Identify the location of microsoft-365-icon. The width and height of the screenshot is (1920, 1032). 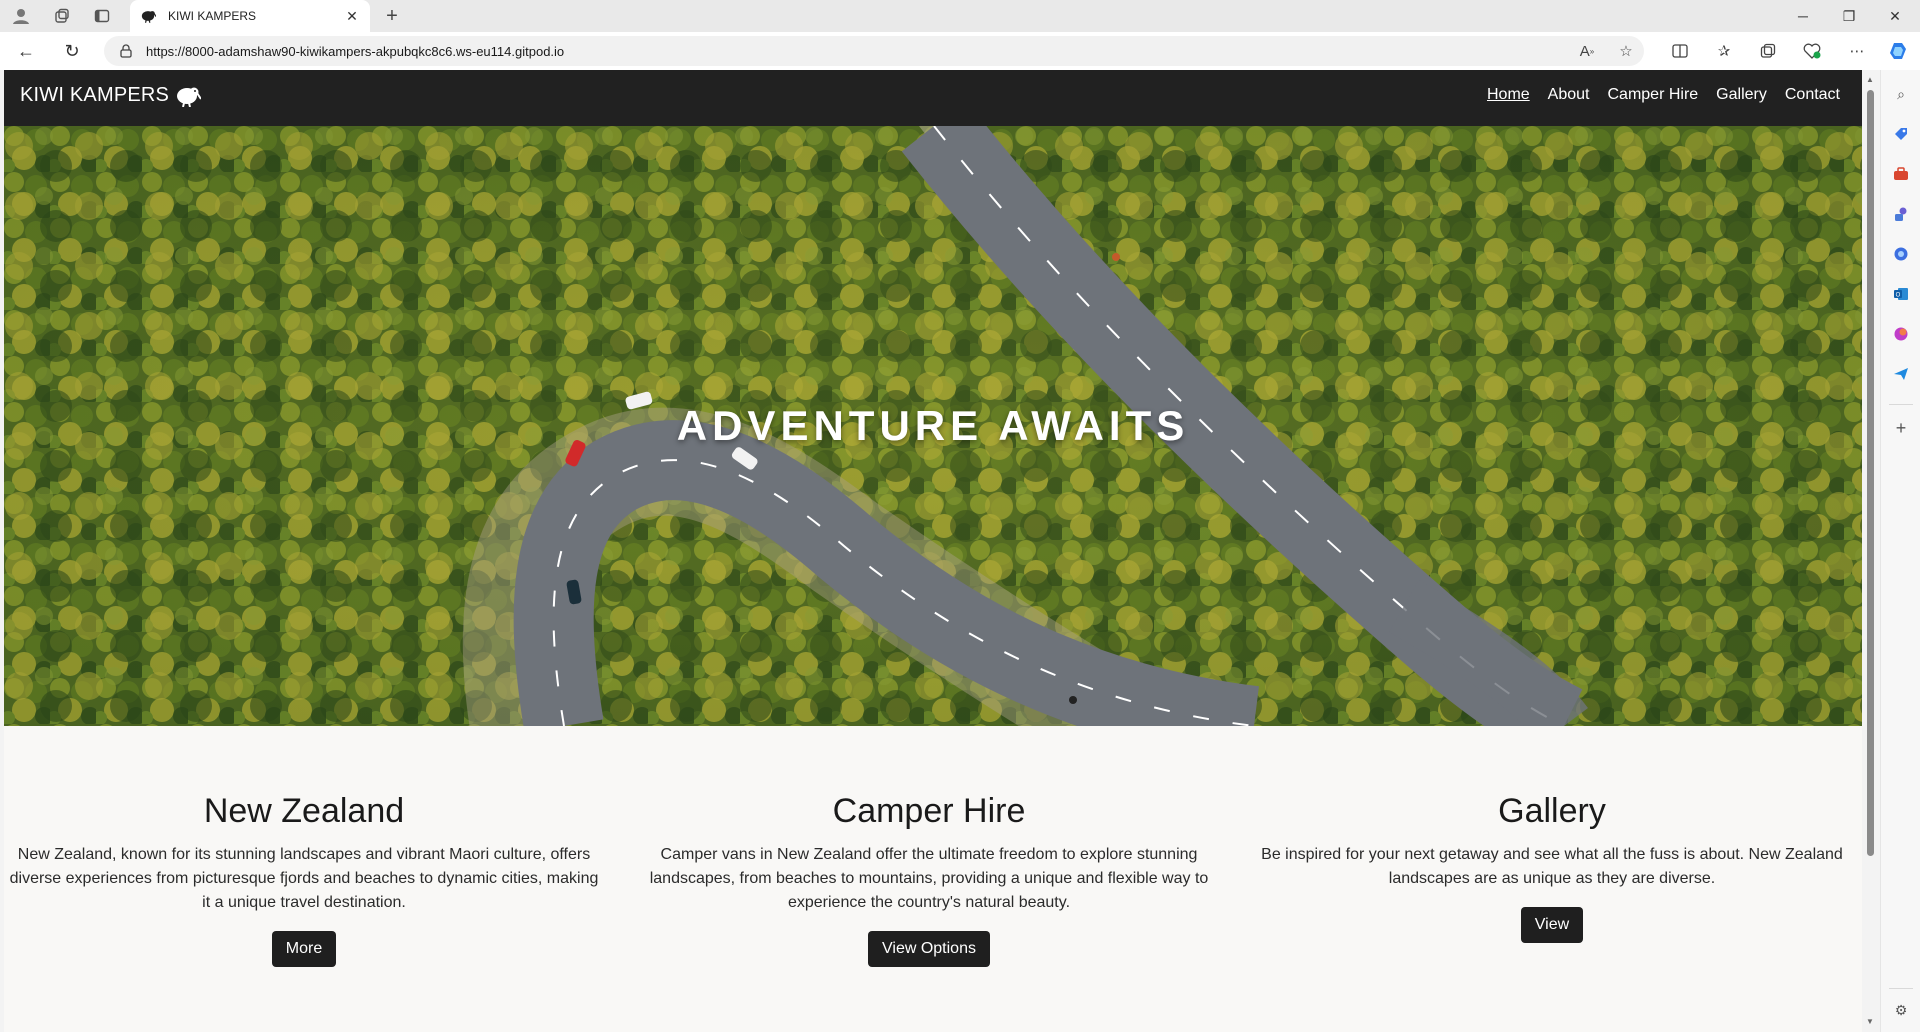
(1901, 254).